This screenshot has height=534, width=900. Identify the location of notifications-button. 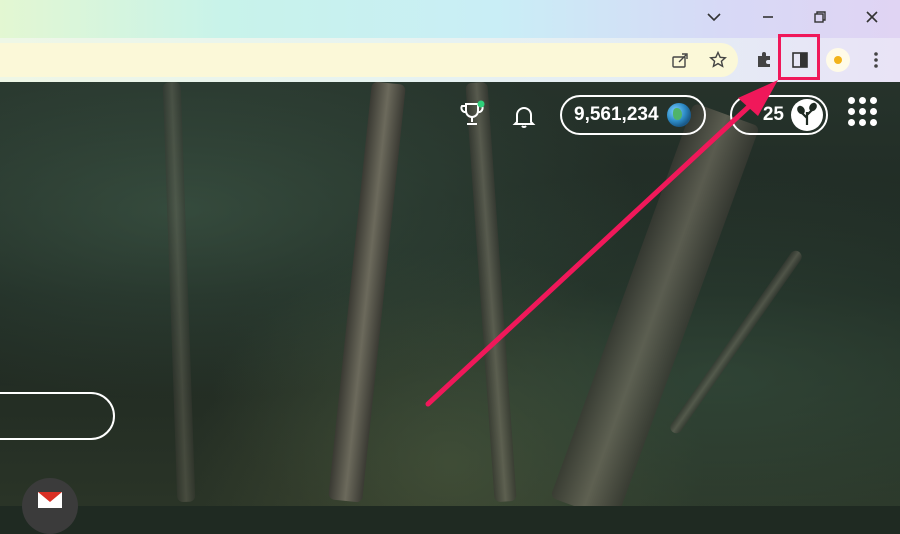
(524, 116).